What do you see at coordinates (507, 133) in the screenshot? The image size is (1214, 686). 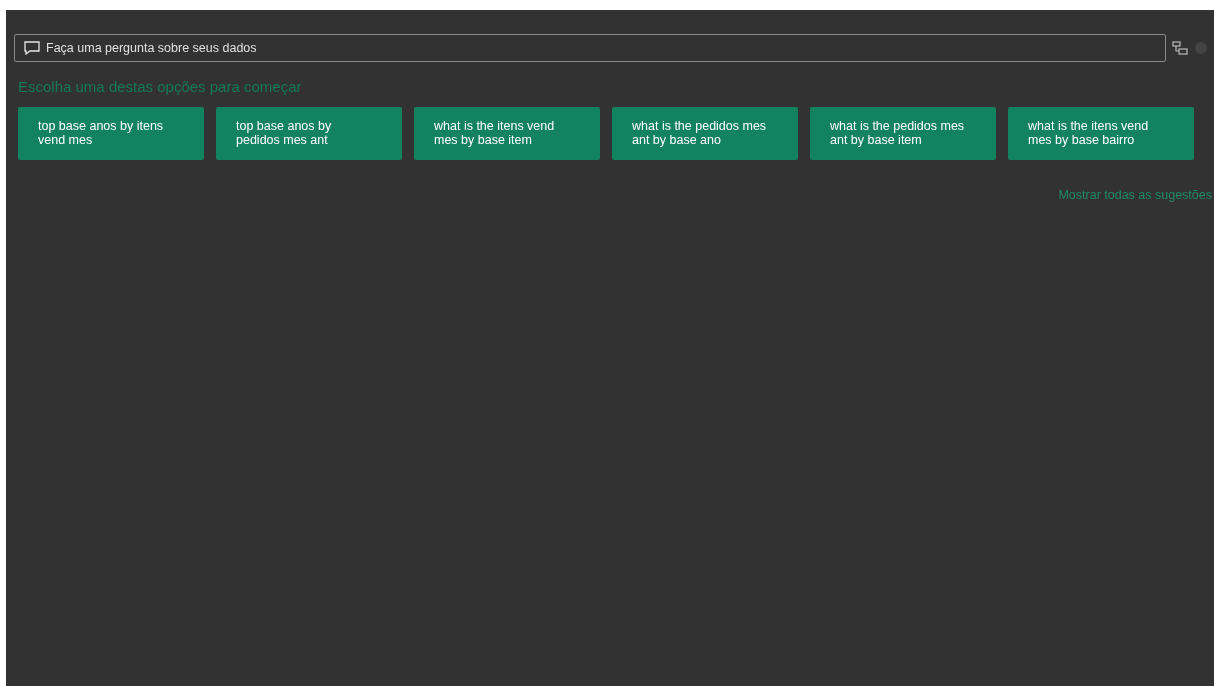 I see `suggestion-card: what is the itens vend mes by base item` at bounding box center [507, 133].